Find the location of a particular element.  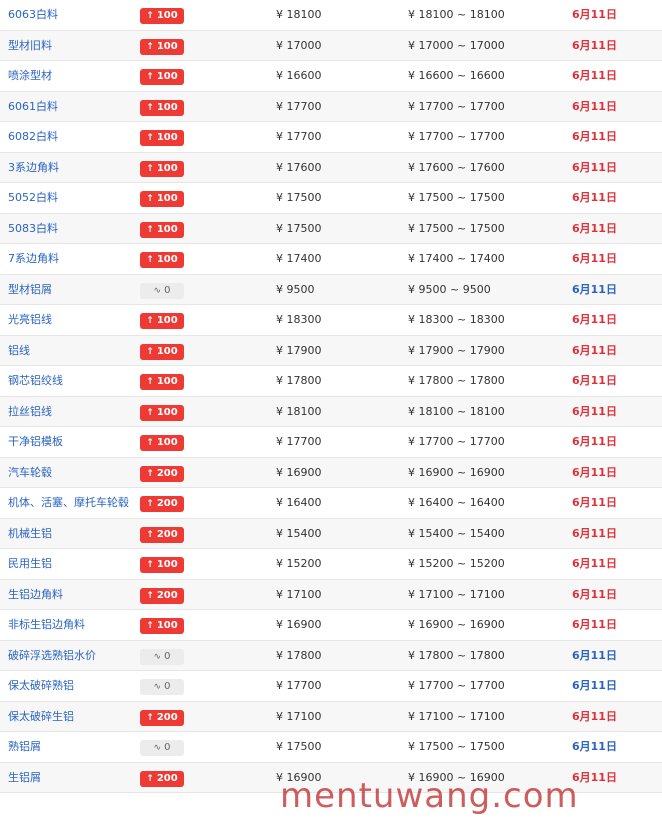

product-name-link: 汽车轮毂 is located at coordinates (30, 473).